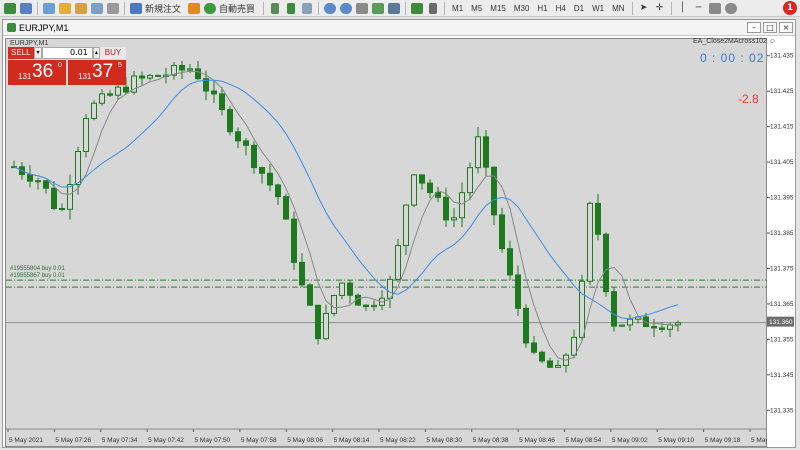 This screenshot has width=800, height=450. Describe the element at coordinates (38, 52) in the screenshot. I see `lot-decrease-button: ▾` at that location.